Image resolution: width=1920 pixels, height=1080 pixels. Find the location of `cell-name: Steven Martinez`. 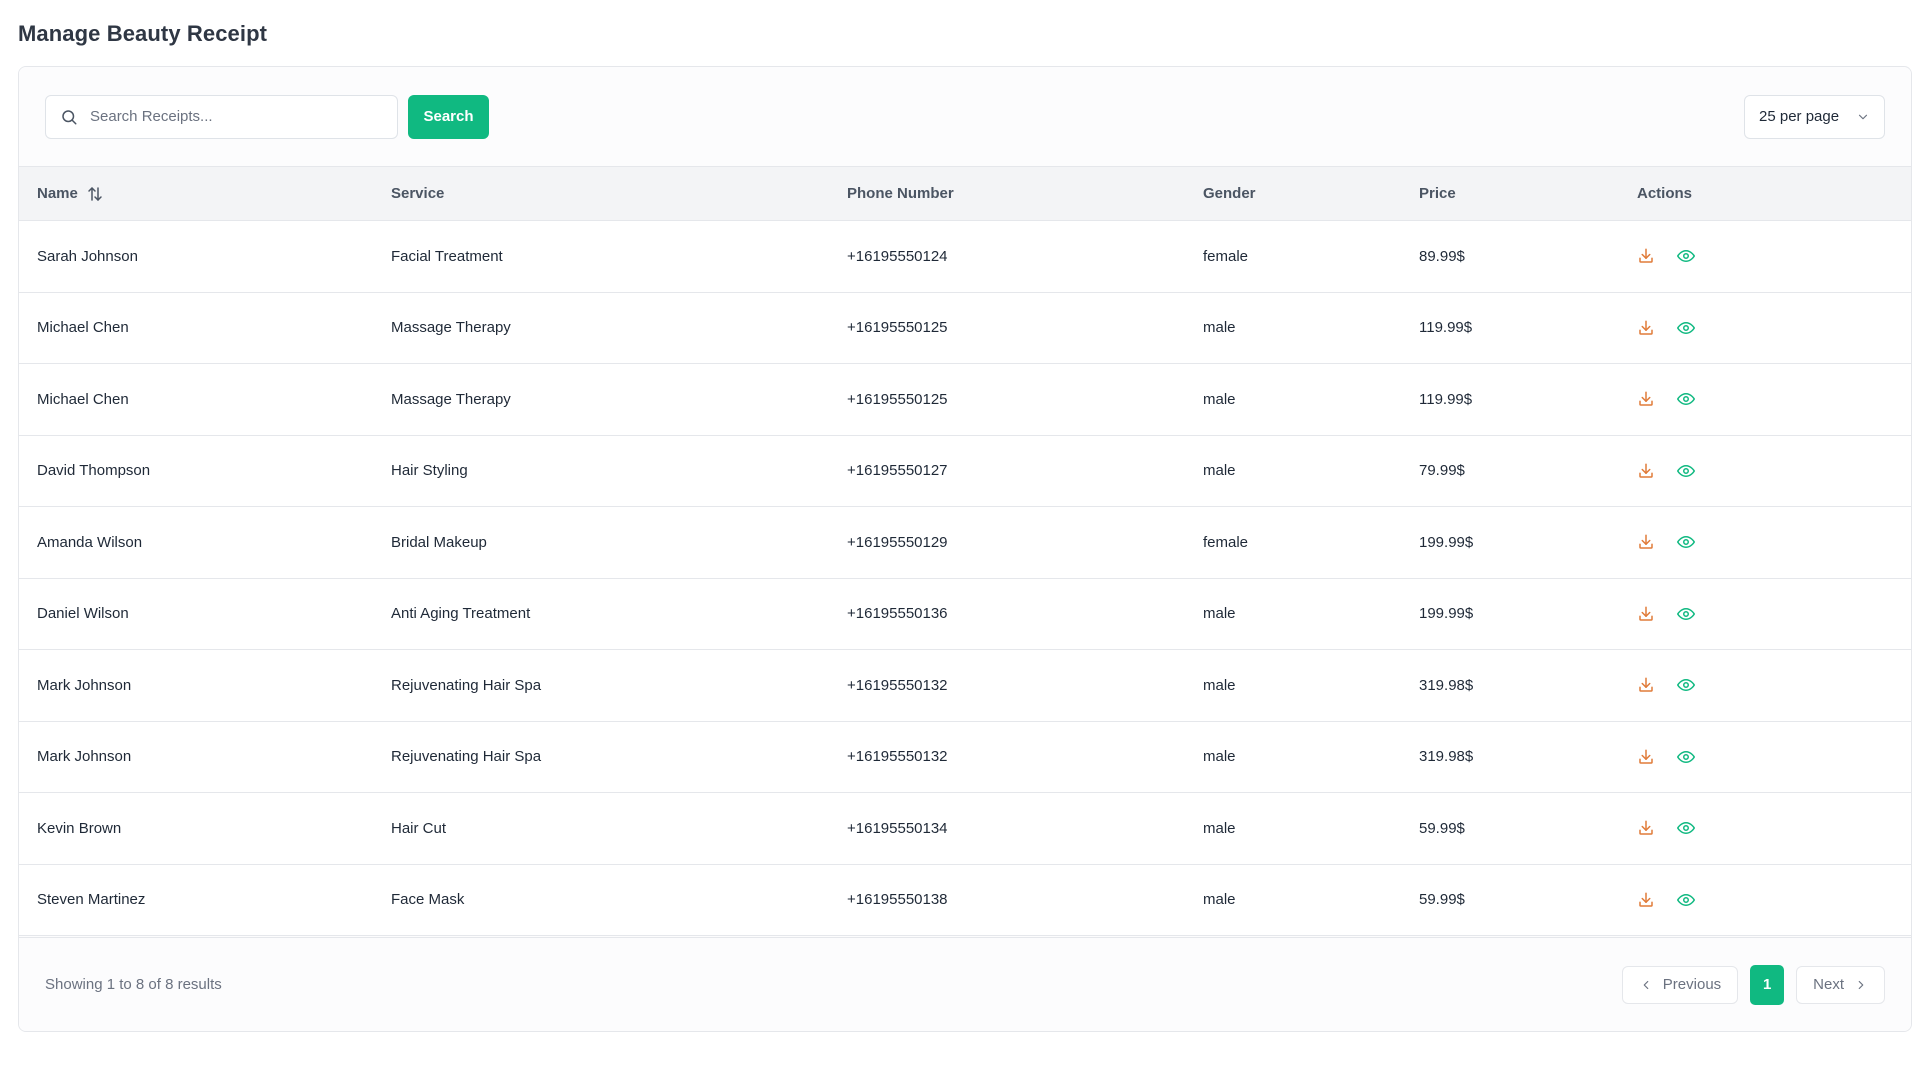

cell-name: Steven Martinez is located at coordinates (91, 900).